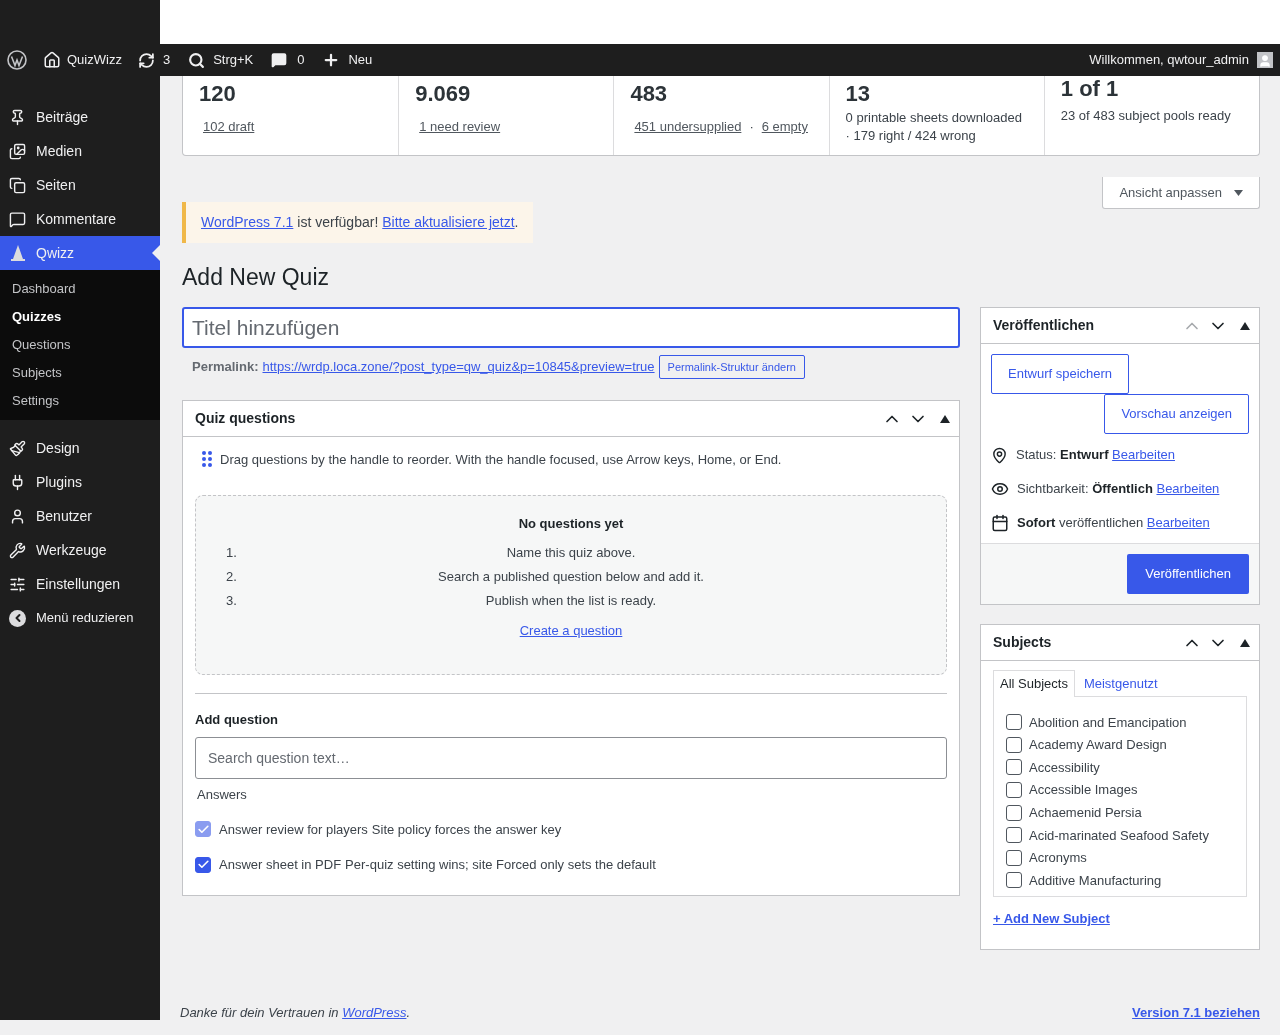 The image size is (1280, 1035). I want to click on menu-item: Werkzeuge, so click(80, 550).